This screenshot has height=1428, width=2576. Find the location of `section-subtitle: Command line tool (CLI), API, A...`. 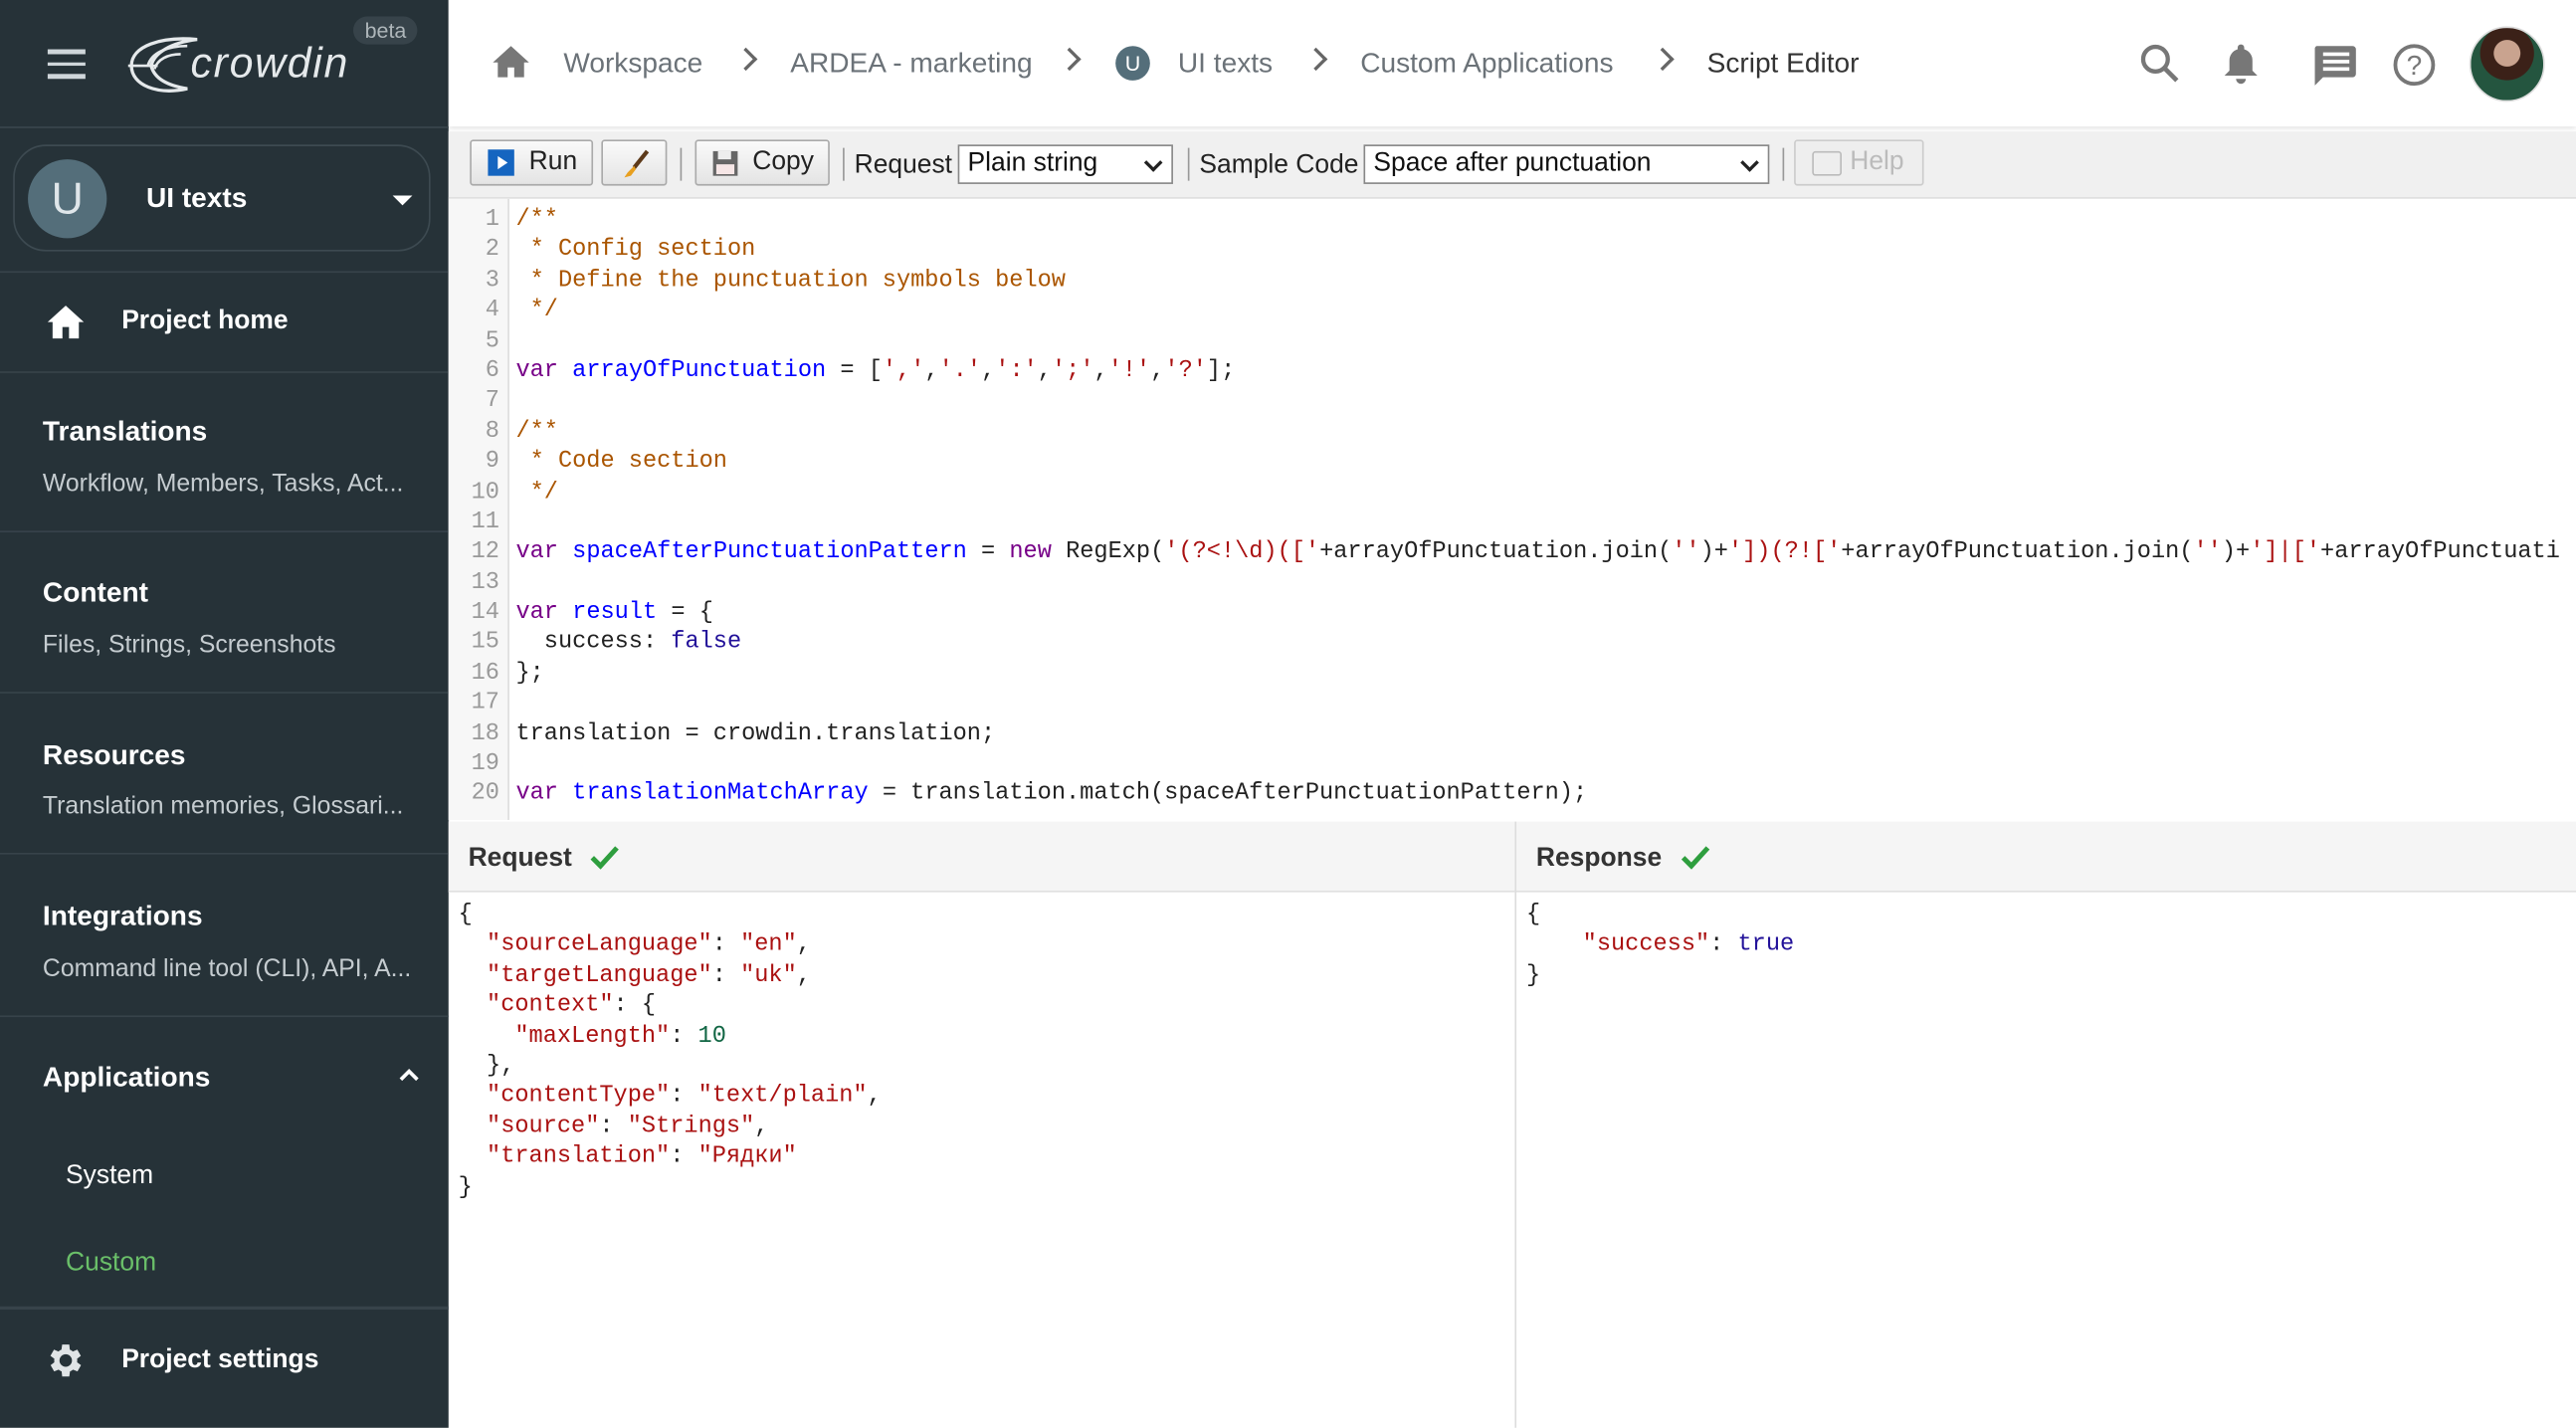

section-subtitle: Command line tool (CLI), API, A... is located at coordinates (227, 968).